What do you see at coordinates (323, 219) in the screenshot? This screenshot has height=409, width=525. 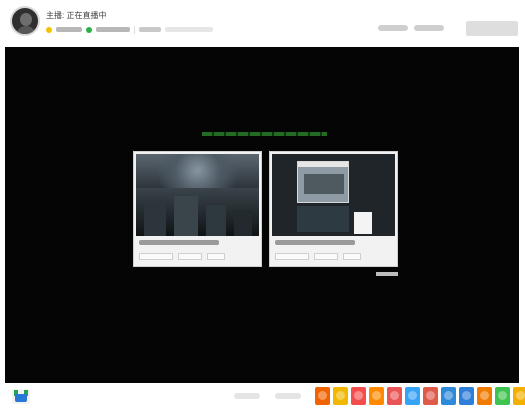 I see `thumbnail-panel` at bounding box center [323, 219].